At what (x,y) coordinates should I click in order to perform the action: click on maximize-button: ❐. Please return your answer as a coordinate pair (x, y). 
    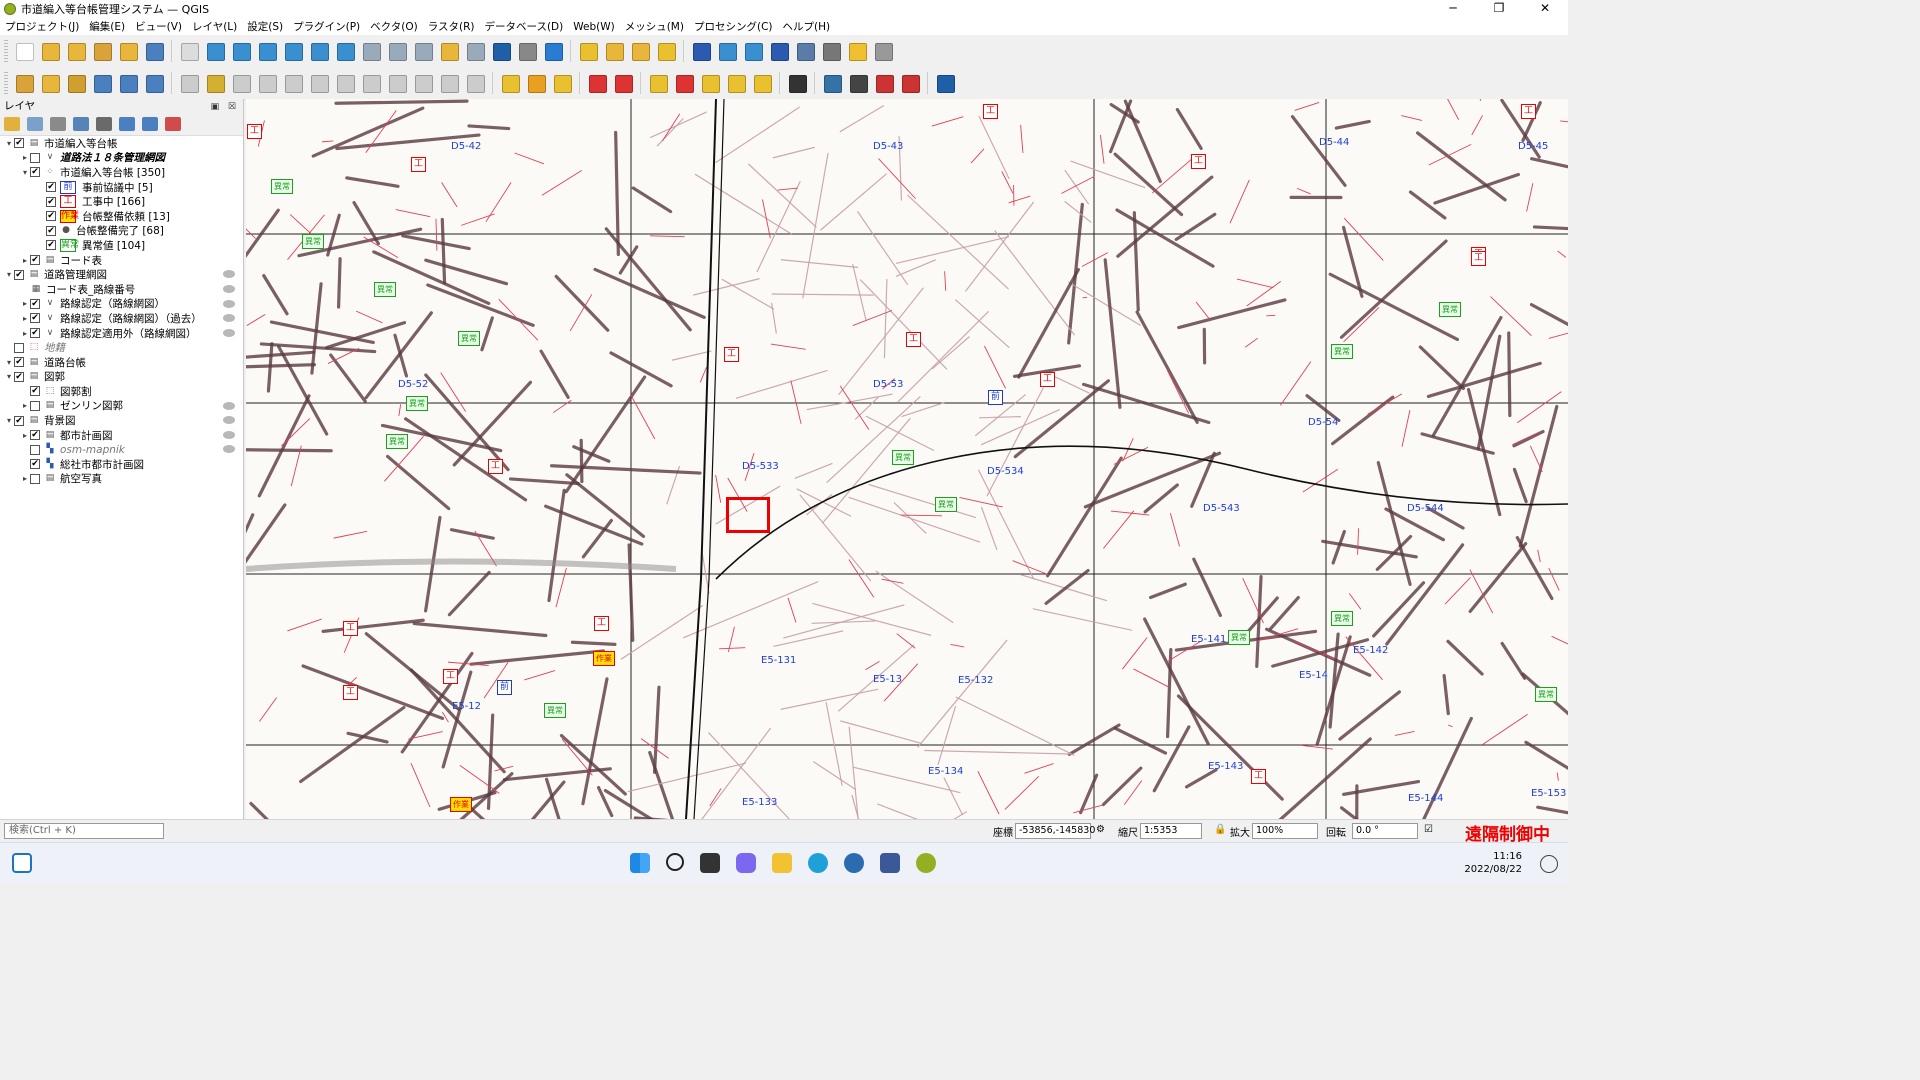
    Looking at the image, I should click on (1499, 9).